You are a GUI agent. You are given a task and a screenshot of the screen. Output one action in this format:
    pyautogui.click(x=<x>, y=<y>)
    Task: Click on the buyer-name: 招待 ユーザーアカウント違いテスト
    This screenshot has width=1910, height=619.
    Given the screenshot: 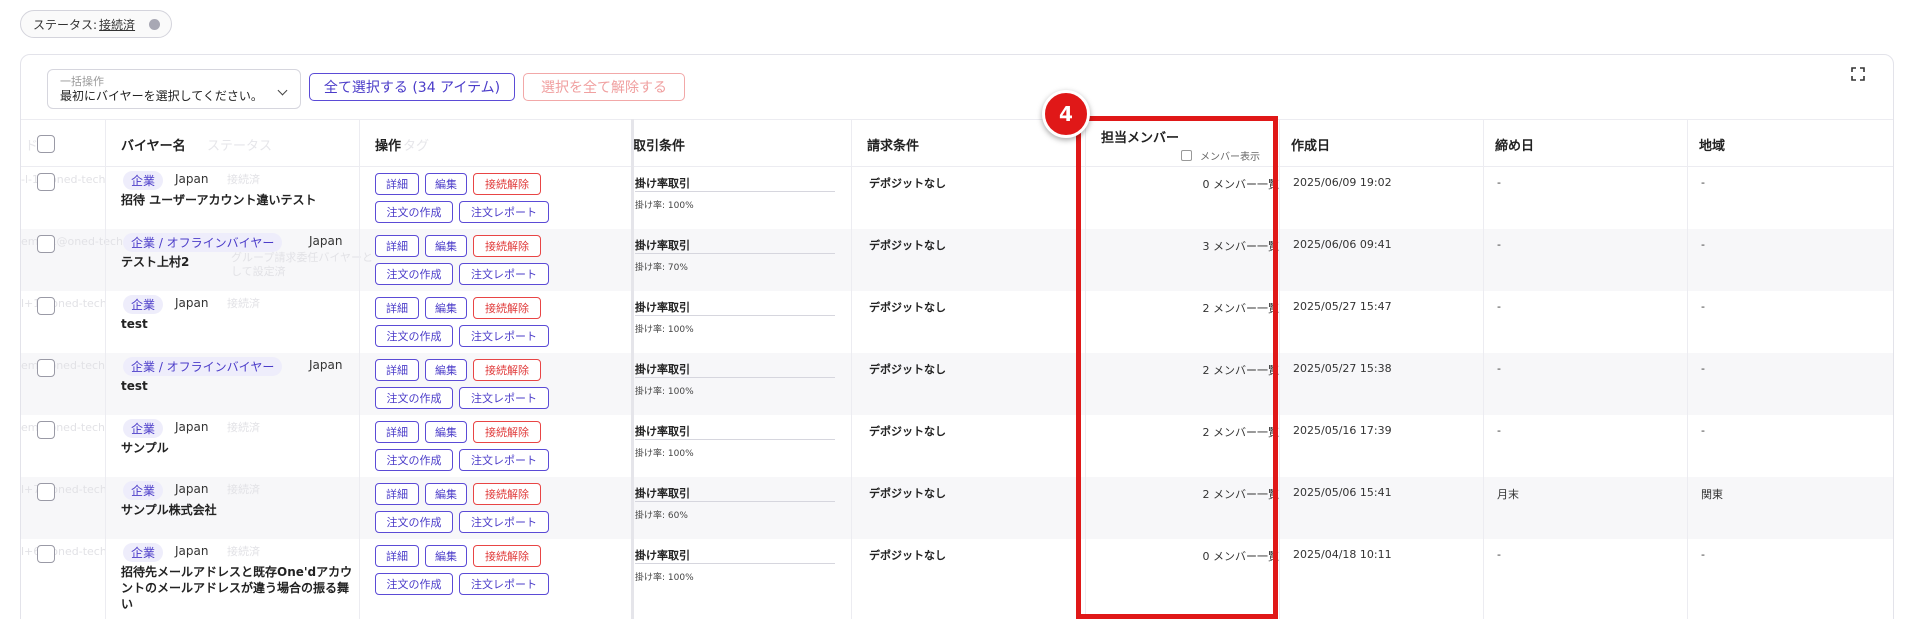 What is the action you would take?
    pyautogui.click(x=239, y=200)
    